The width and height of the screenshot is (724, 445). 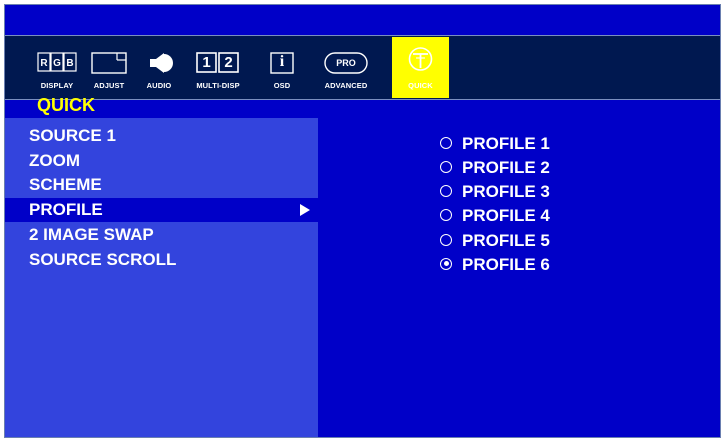 I want to click on info-icon: i, so click(x=282, y=63).